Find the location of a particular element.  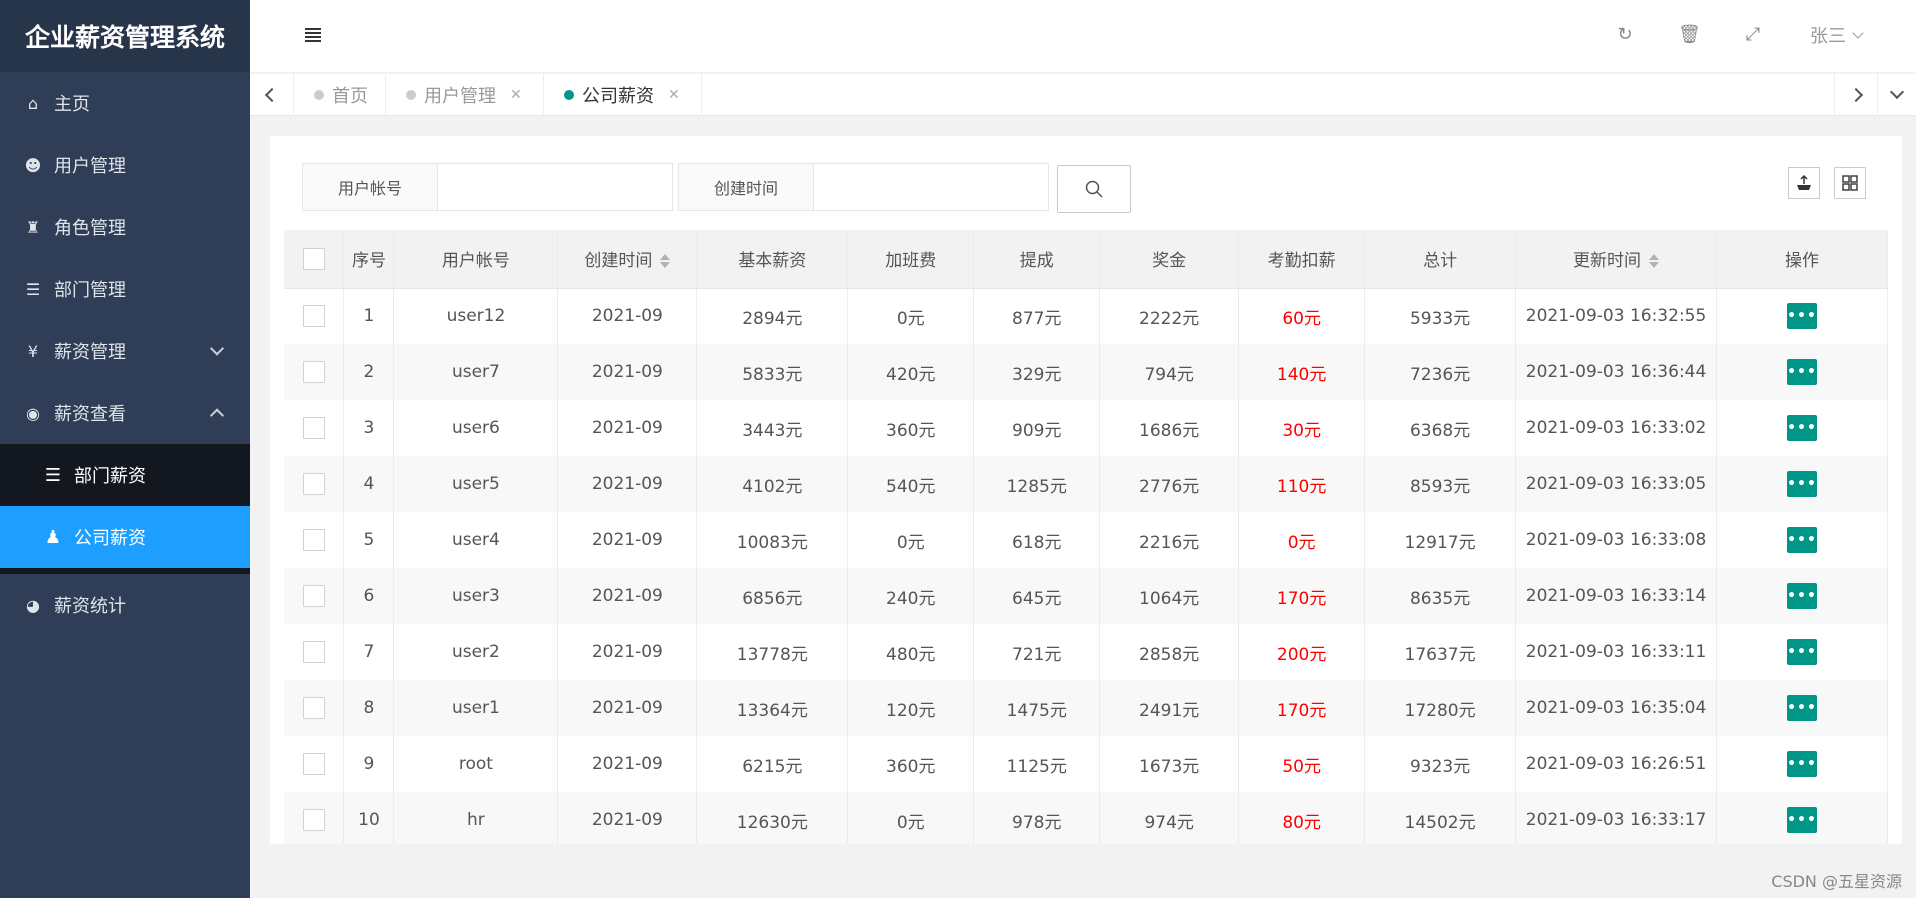

sidebar-item-salary-view: ◉ 薪资查看 is located at coordinates (125, 413).